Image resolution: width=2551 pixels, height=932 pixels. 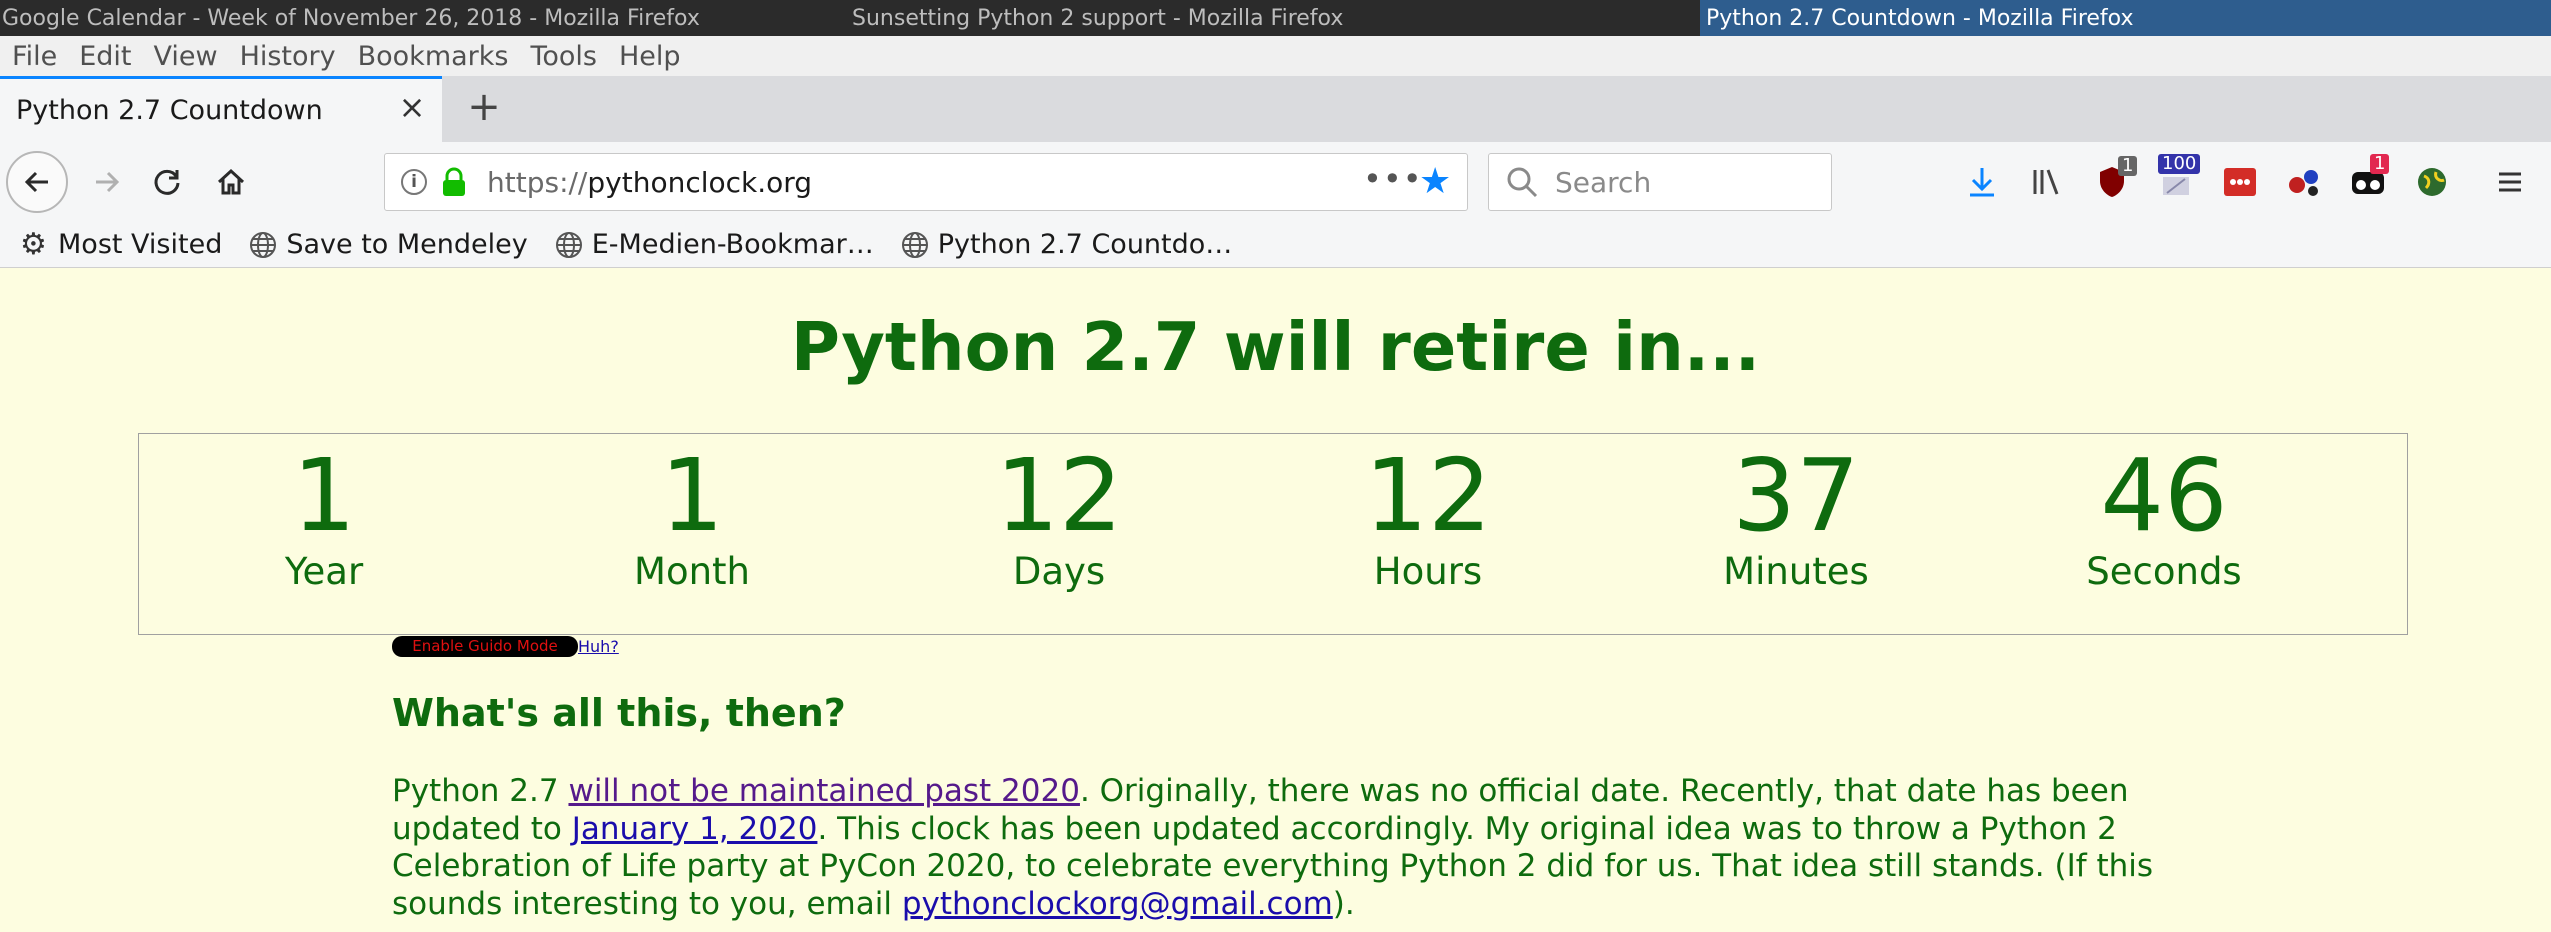 I want to click on window-title-countdown-active: Python 2.7 Countdown - Mozilla Firefox, so click(x=2125, y=18).